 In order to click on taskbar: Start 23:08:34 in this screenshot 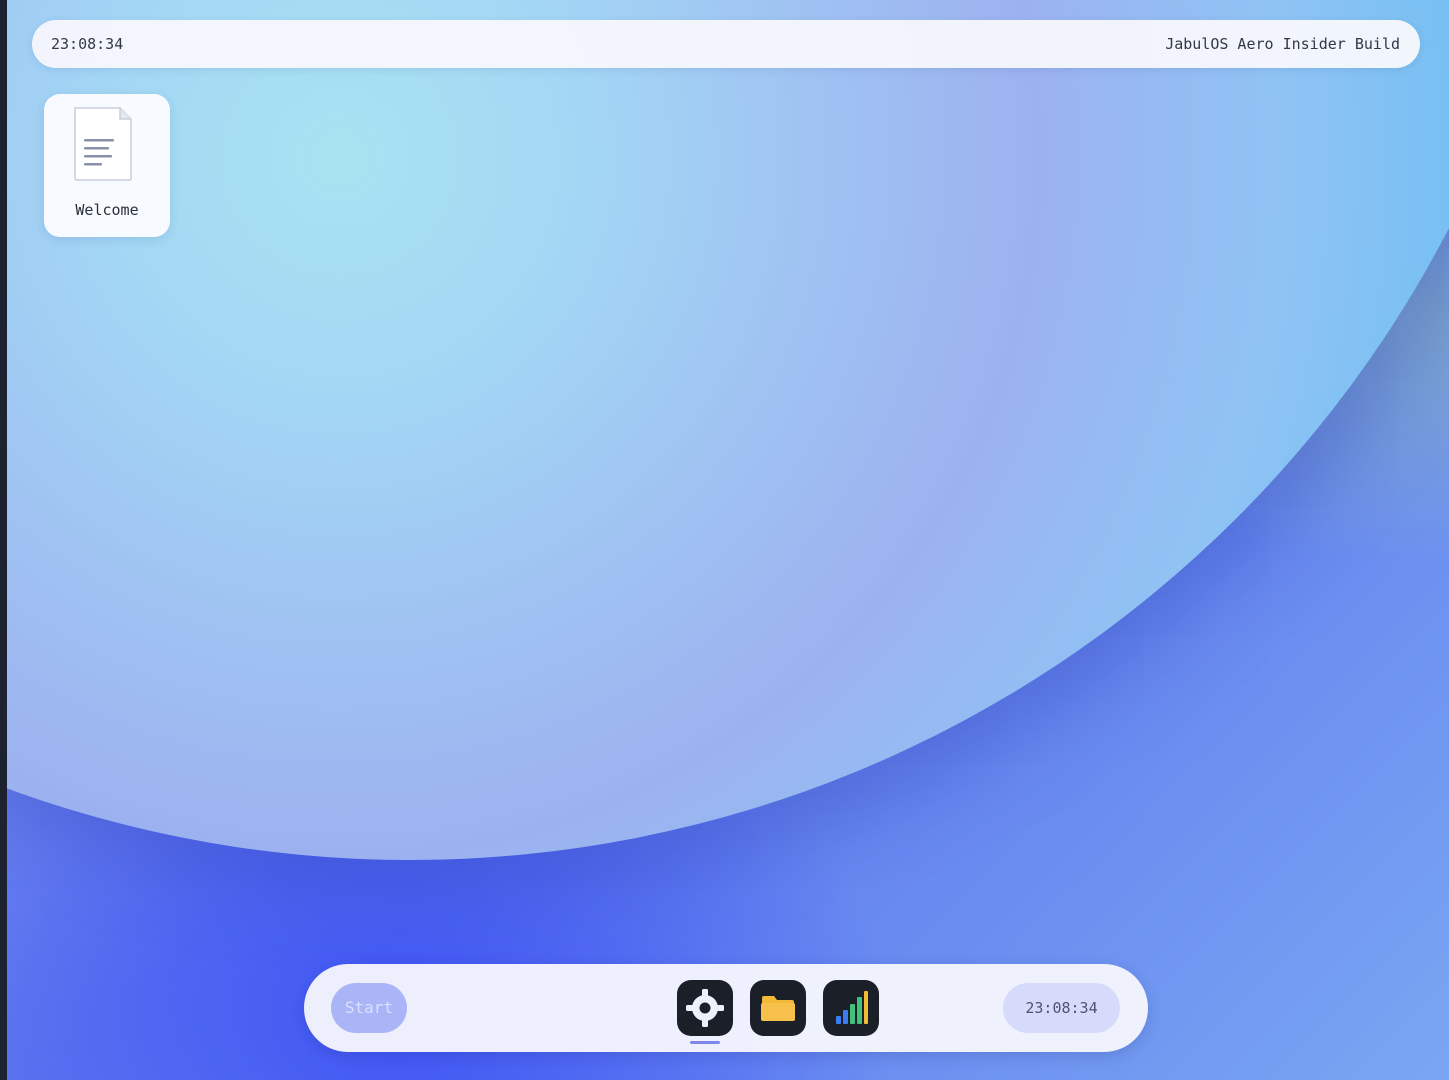, I will do `click(726, 1008)`.